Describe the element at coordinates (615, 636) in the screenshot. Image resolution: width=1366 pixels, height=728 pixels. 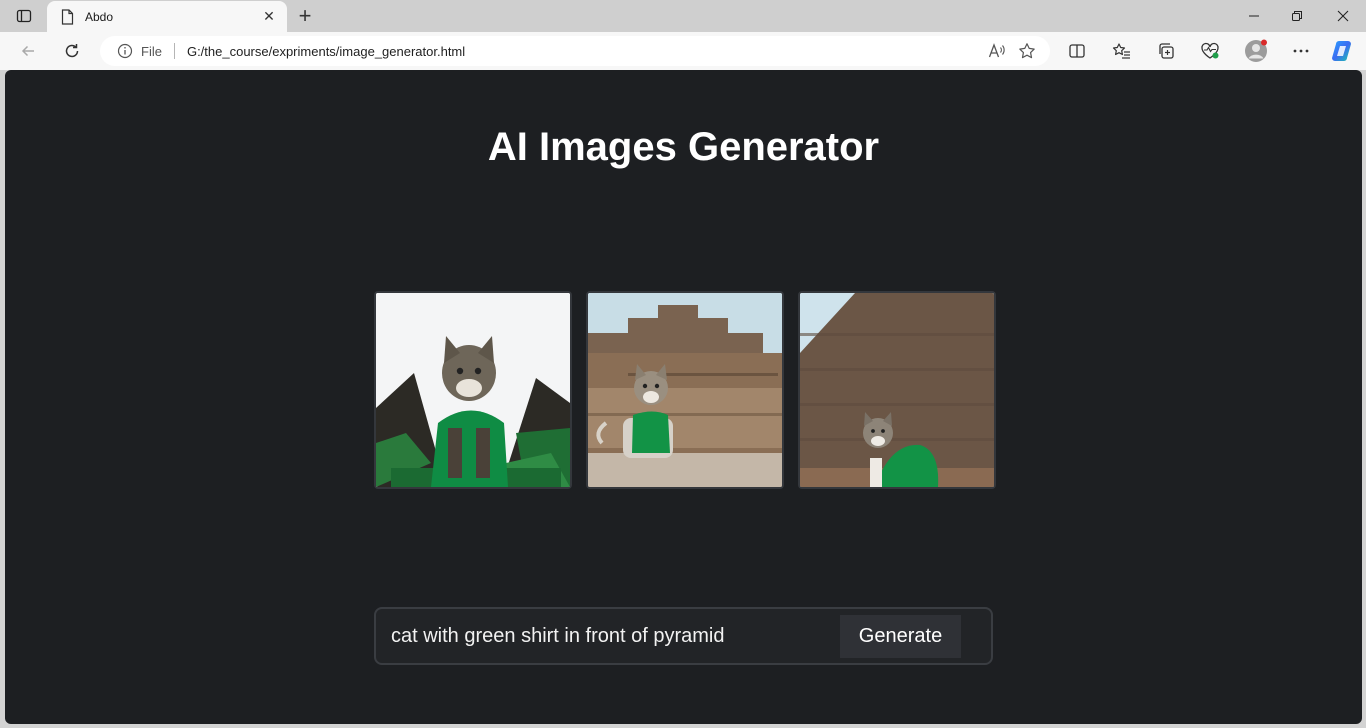
I see `prompt-input` at that location.